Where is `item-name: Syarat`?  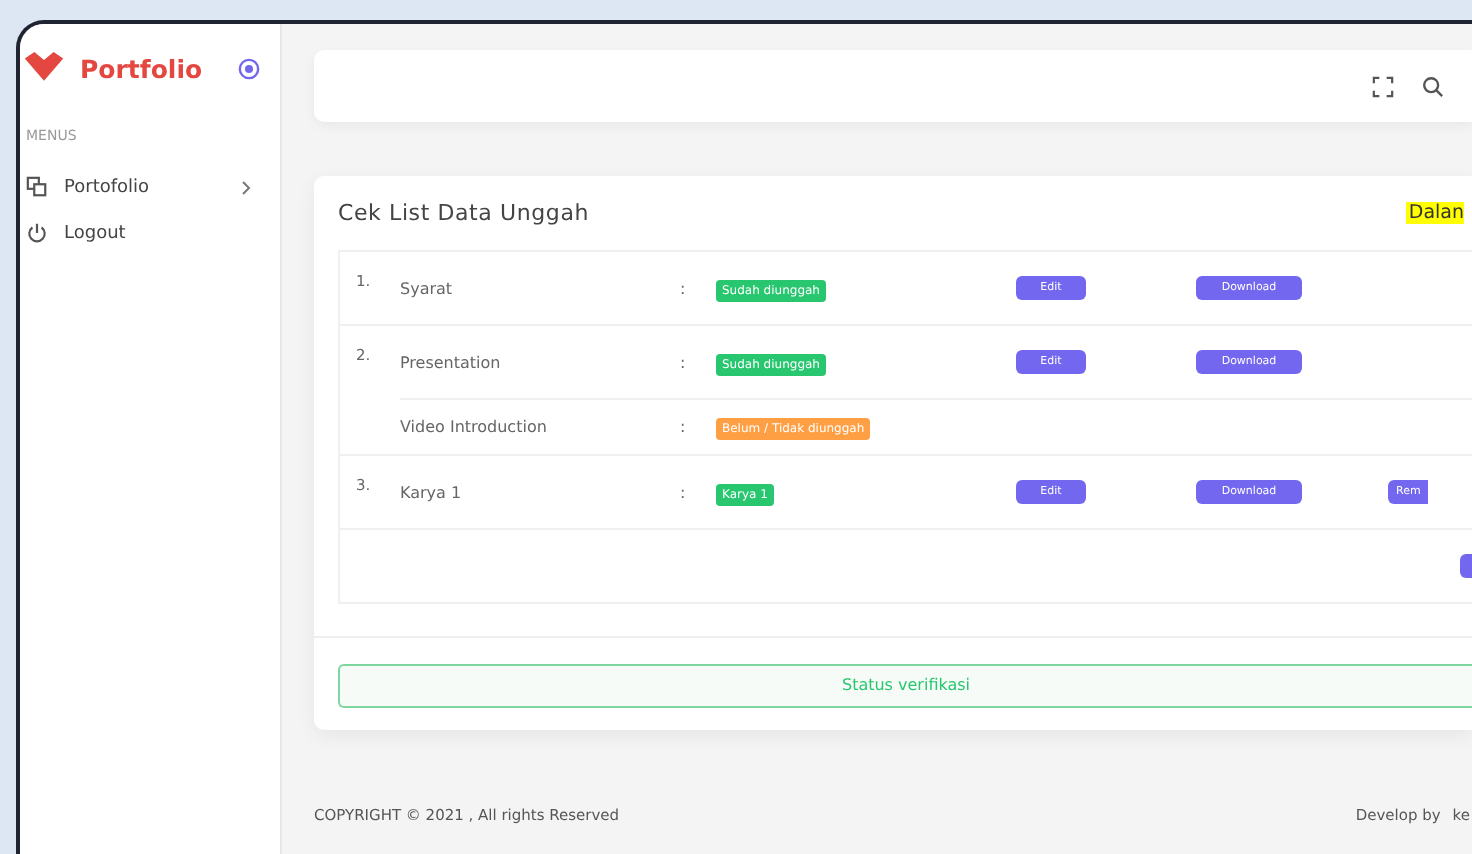
item-name: Syarat is located at coordinates (427, 288).